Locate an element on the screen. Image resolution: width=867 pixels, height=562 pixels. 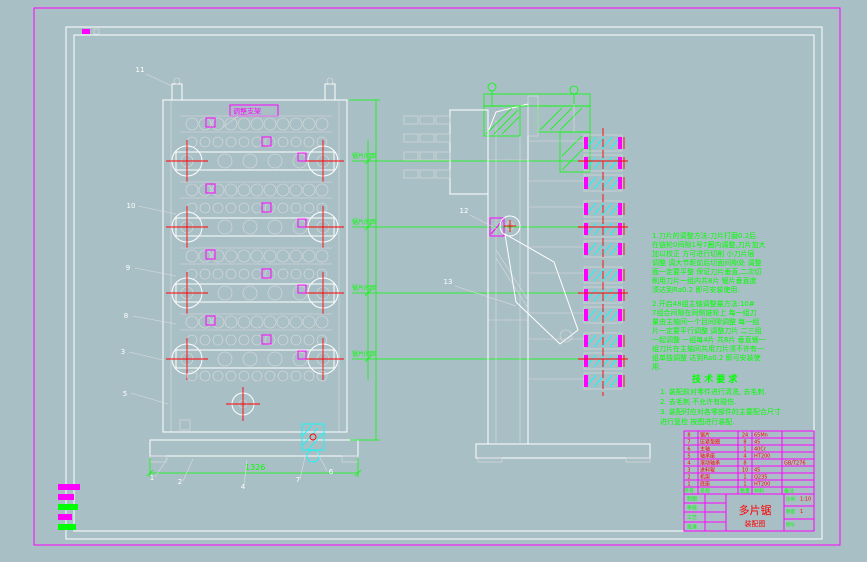
svg-text: 用. is located at coordinates (656, 367).